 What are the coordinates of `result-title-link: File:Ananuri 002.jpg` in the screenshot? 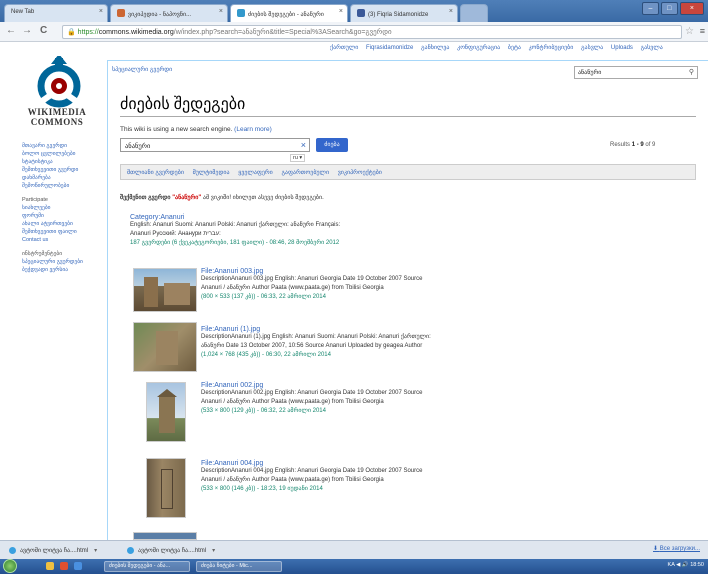 It's located at (446, 385).